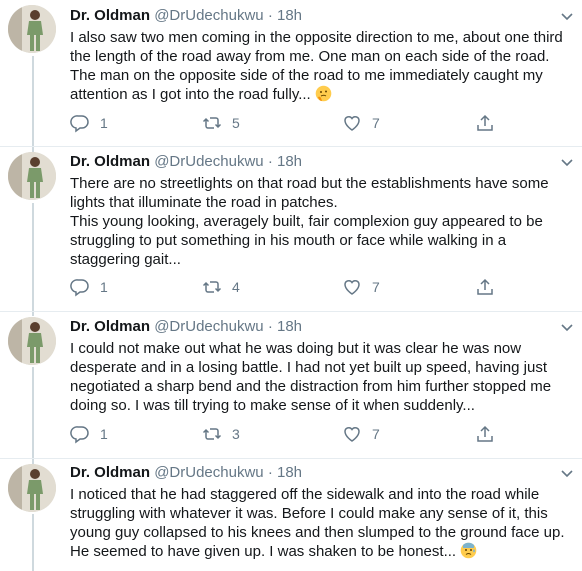 The height and width of the screenshot is (571, 582). I want to click on retweet-count: 3, so click(236, 434).